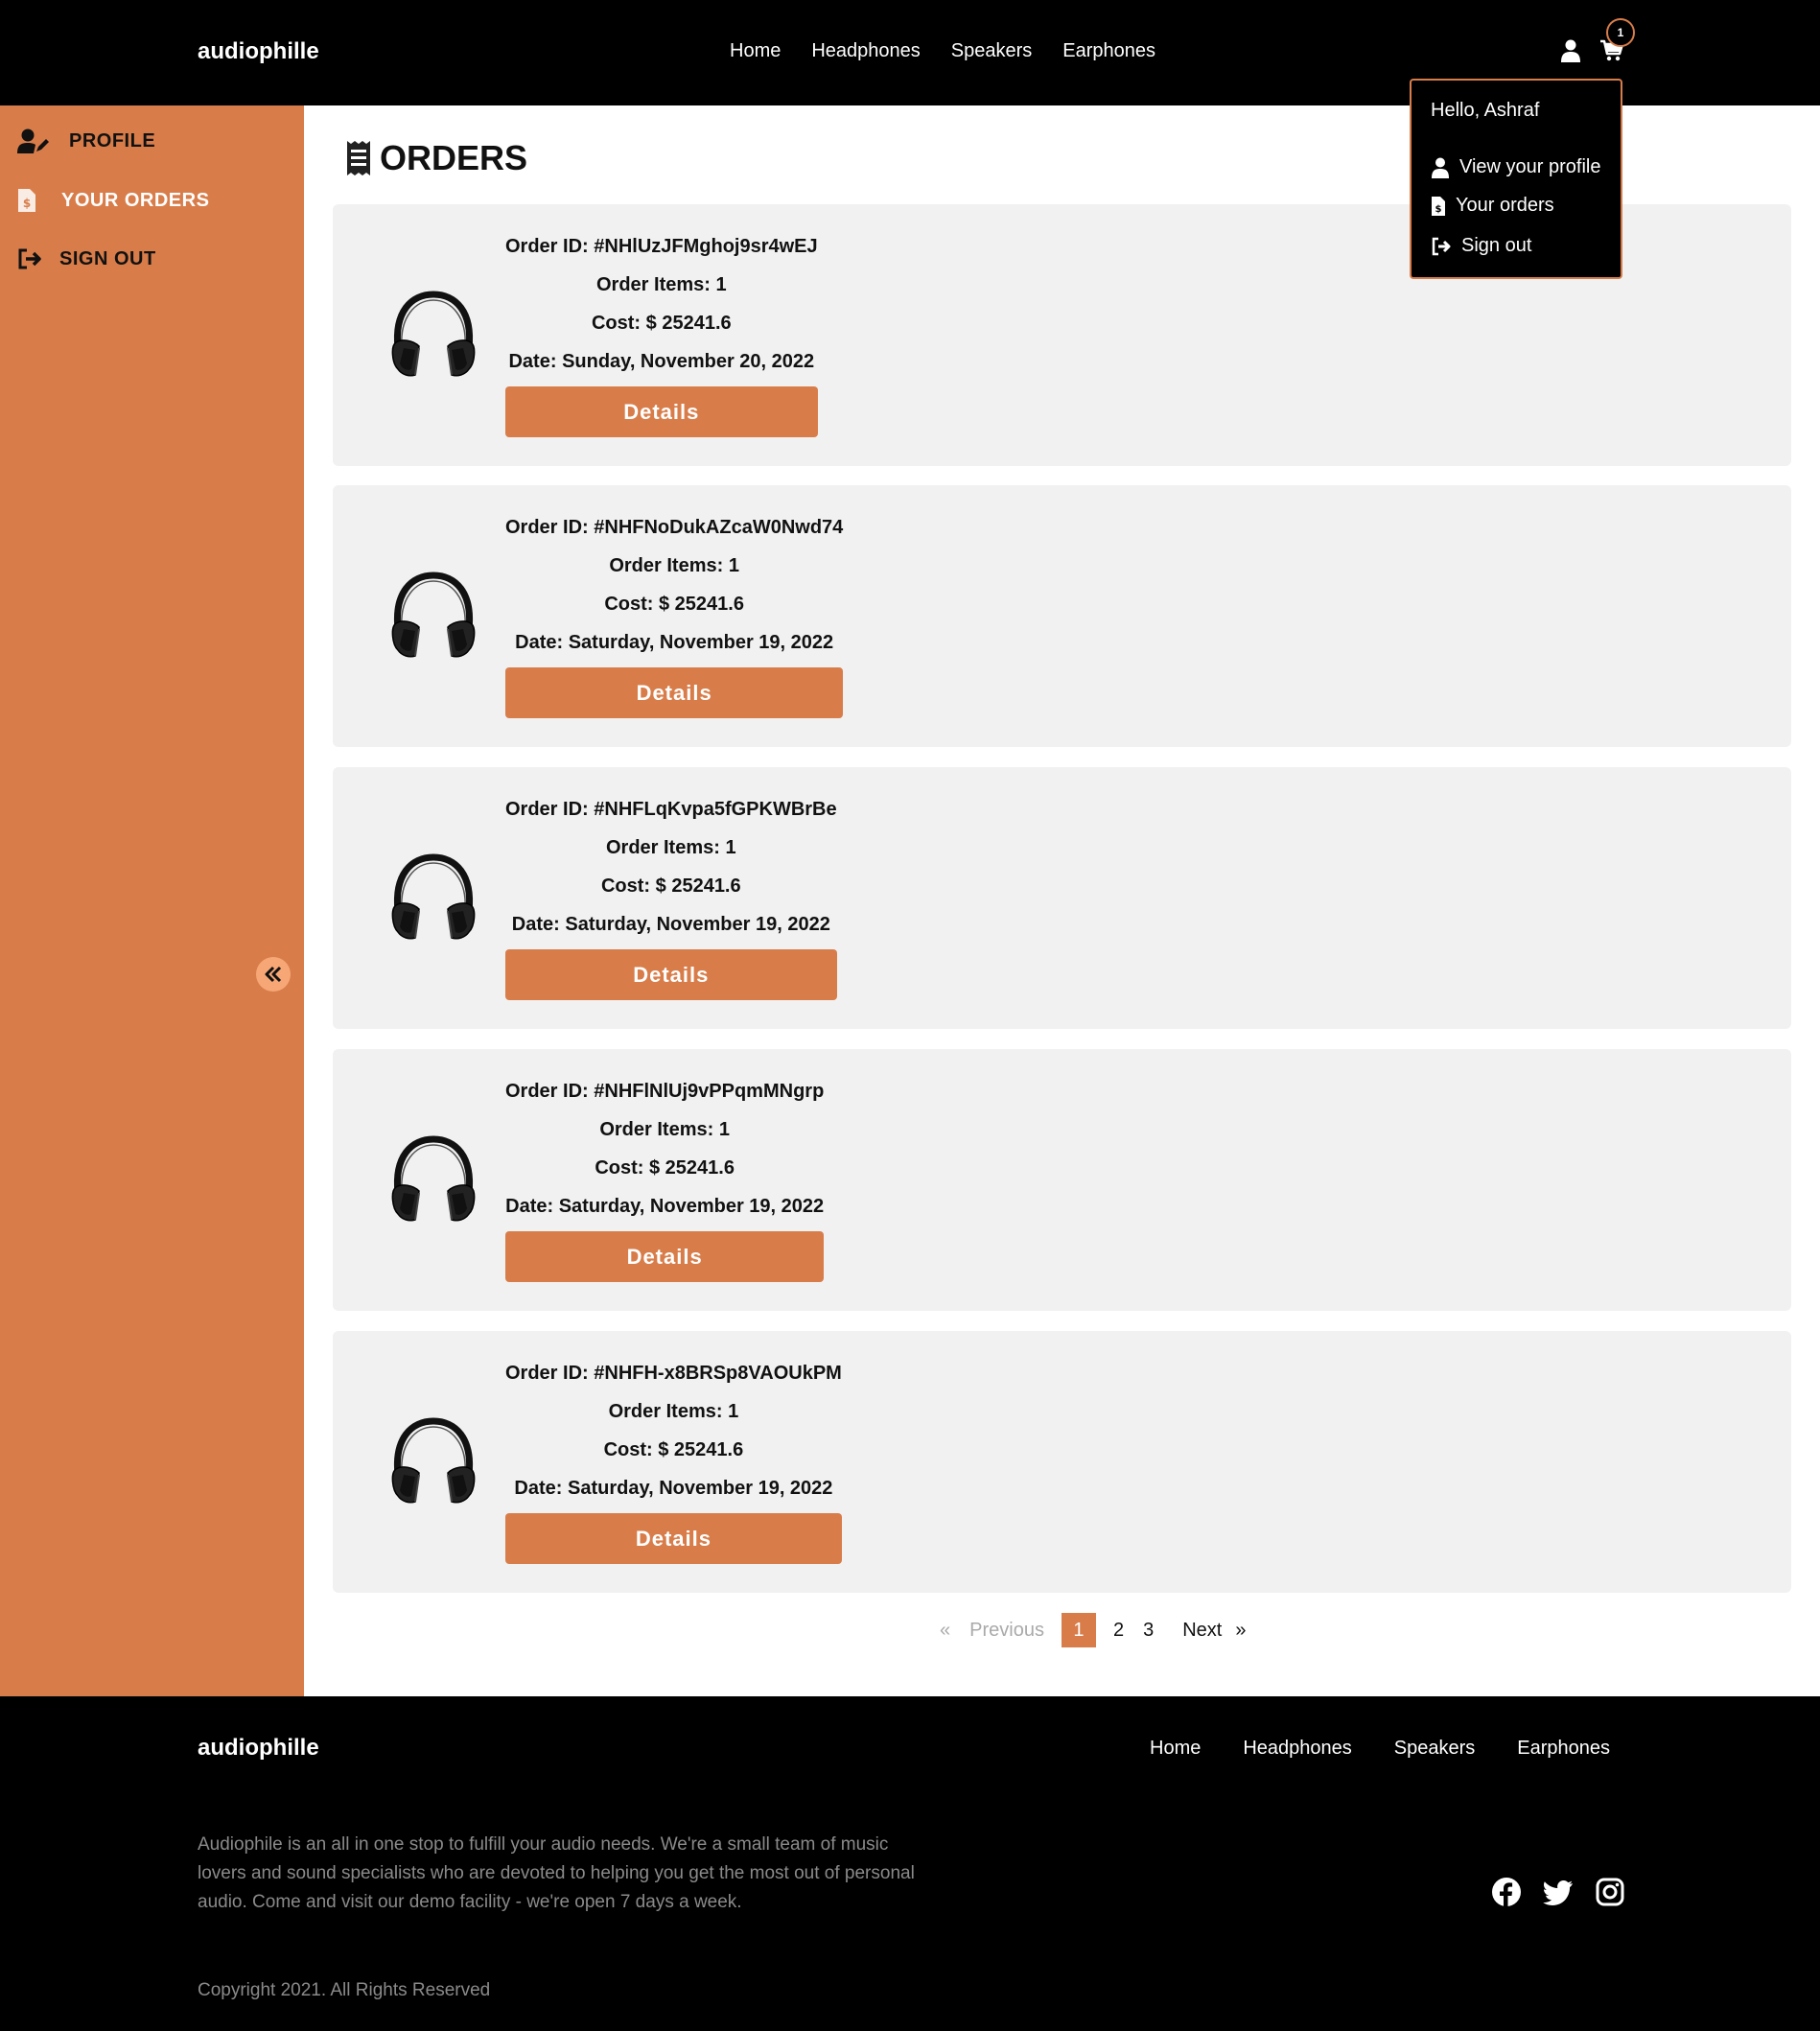 This screenshot has height=2031, width=1820. I want to click on sidebar-item-sign-out: SIGN OUT, so click(87, 259).